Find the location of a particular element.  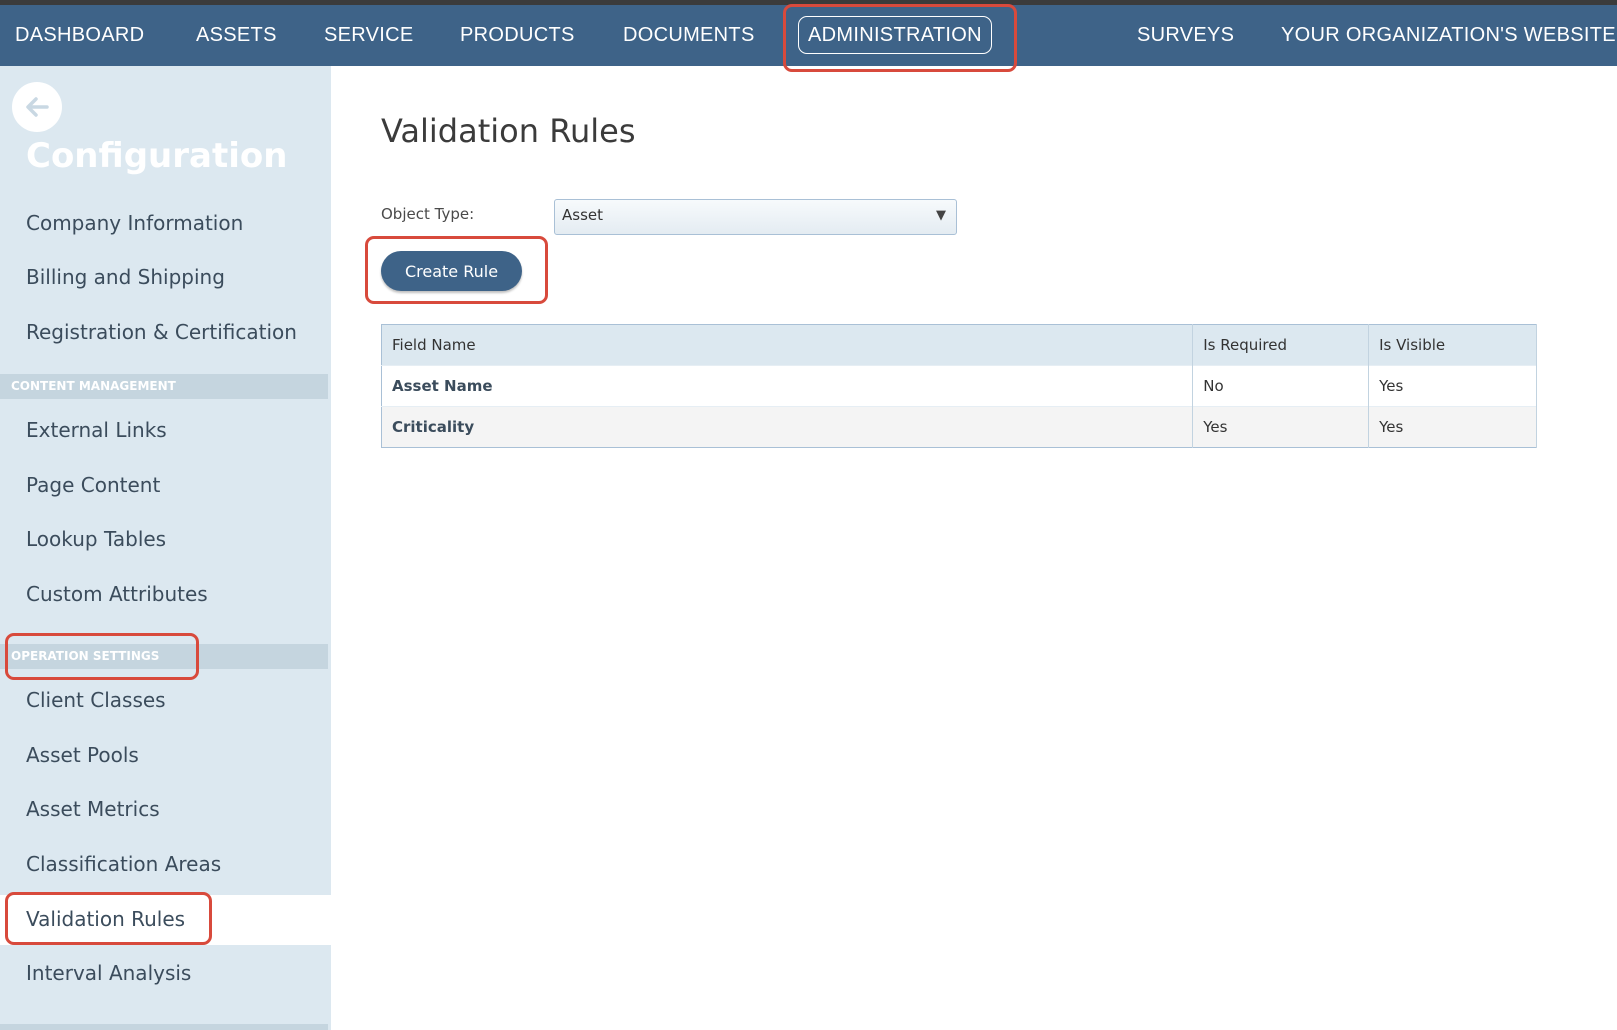

table-row: Criticality Yes Yes is located at coordinates (959, 427).